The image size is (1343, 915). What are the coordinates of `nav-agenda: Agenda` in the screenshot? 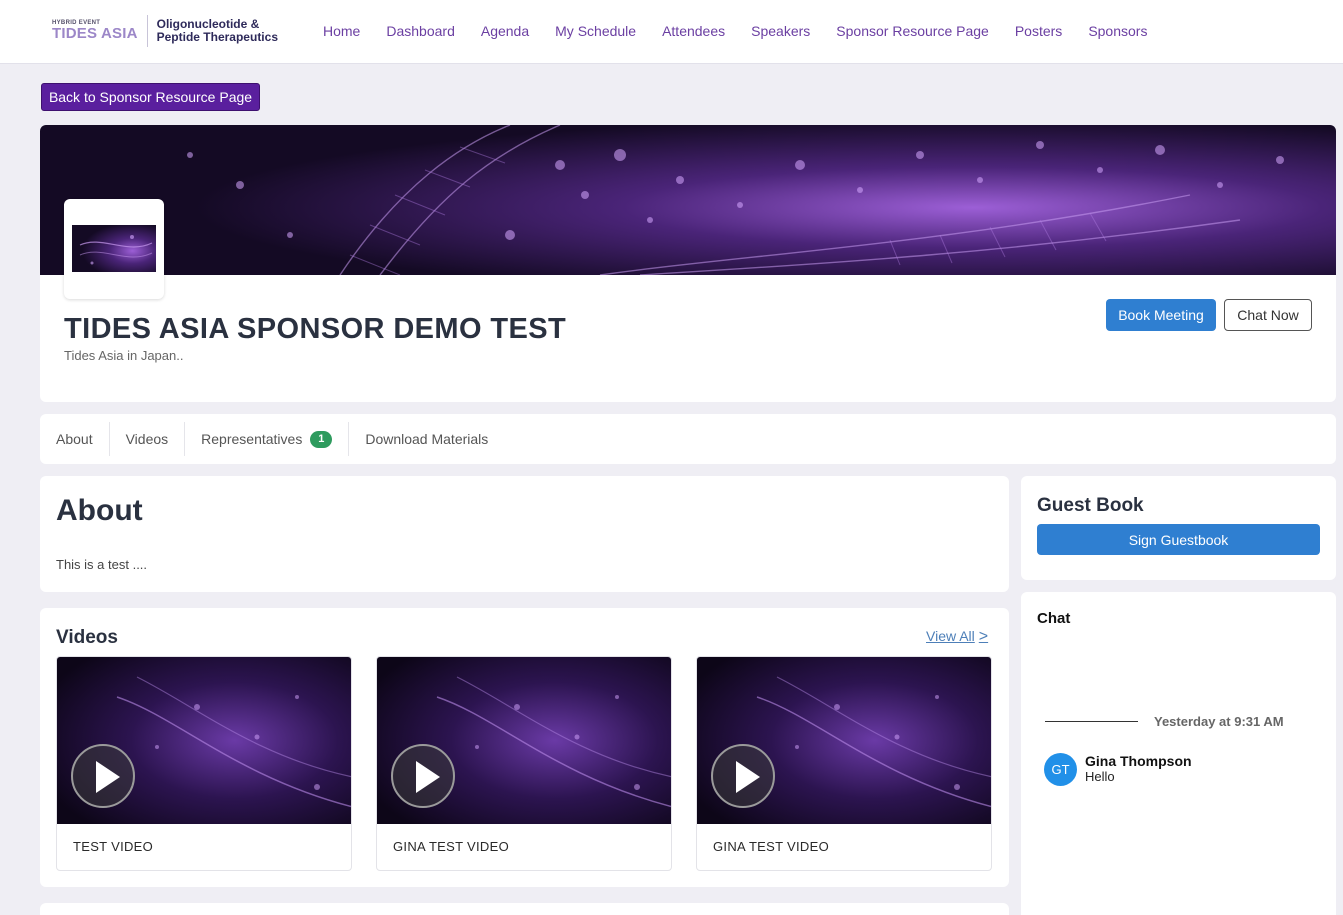 It's located at (505, 31).